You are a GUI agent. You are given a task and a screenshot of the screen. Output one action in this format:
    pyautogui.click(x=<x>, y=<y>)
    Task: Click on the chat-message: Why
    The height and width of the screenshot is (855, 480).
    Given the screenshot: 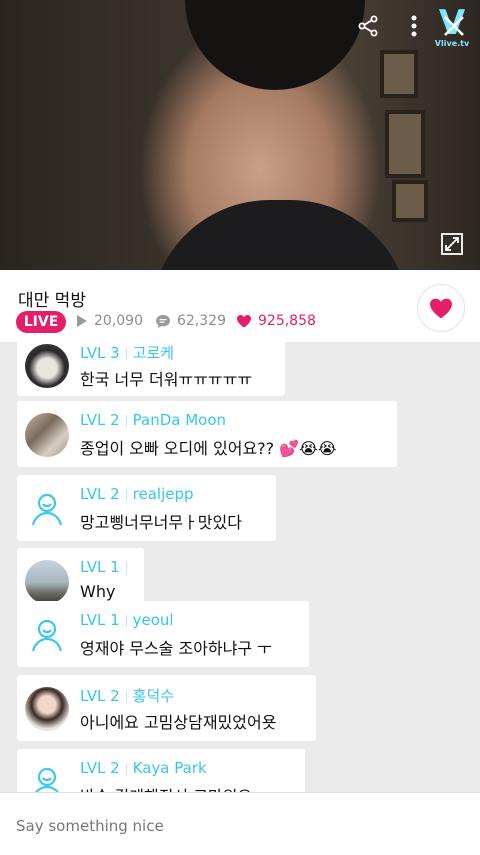 What is the action you would take?
    pyautogui.click(x=98, y=591)
    